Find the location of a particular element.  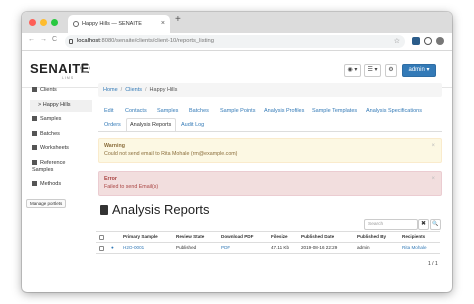

column-download-pdf: Download PDF is located at coordinates (237, 236).